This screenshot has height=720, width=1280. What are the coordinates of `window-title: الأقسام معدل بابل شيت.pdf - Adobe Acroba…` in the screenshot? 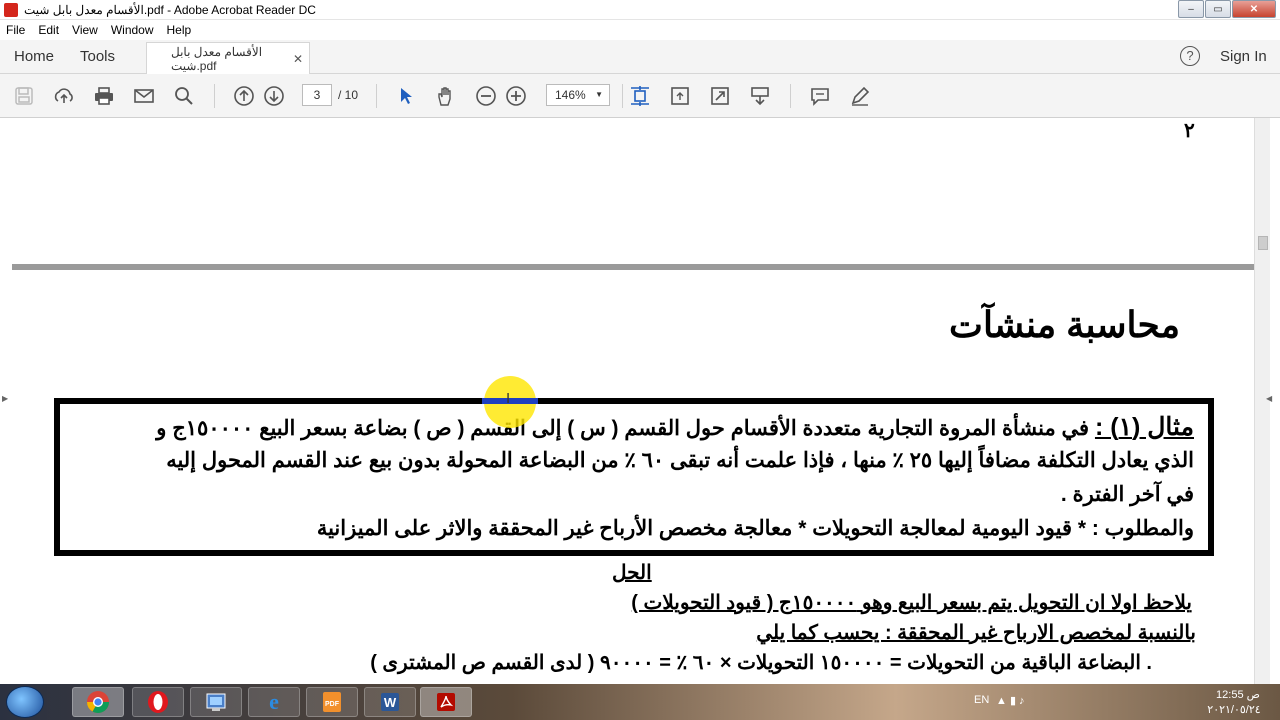 It's located at (170, 9).